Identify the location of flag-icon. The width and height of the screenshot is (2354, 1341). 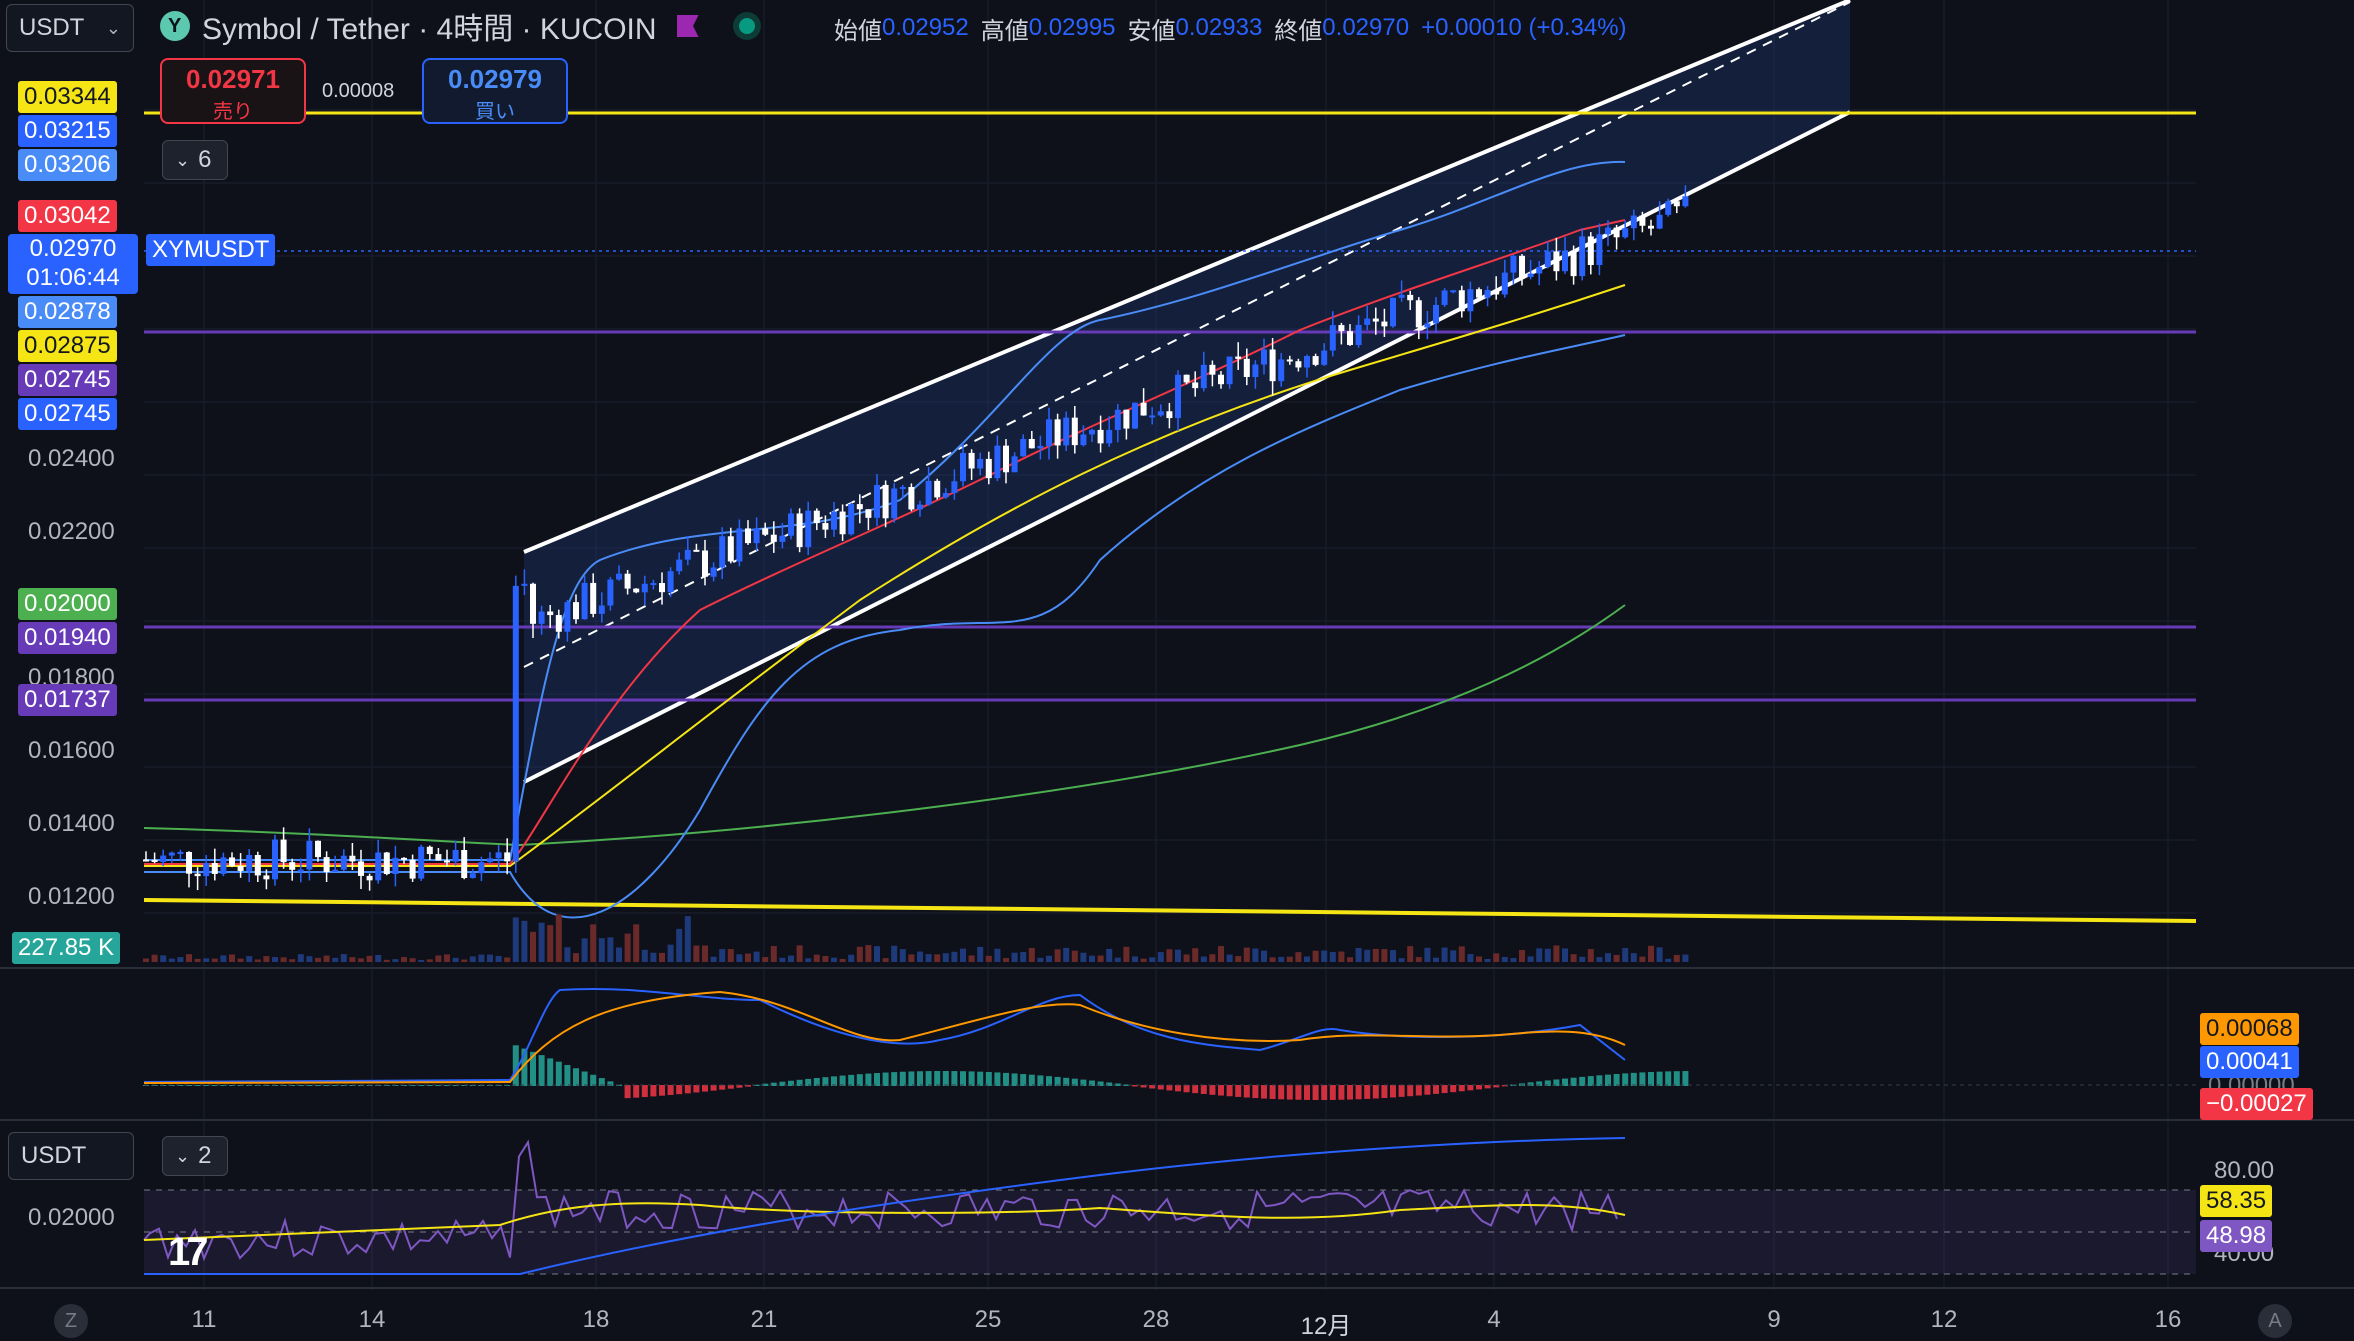
(687, 26).